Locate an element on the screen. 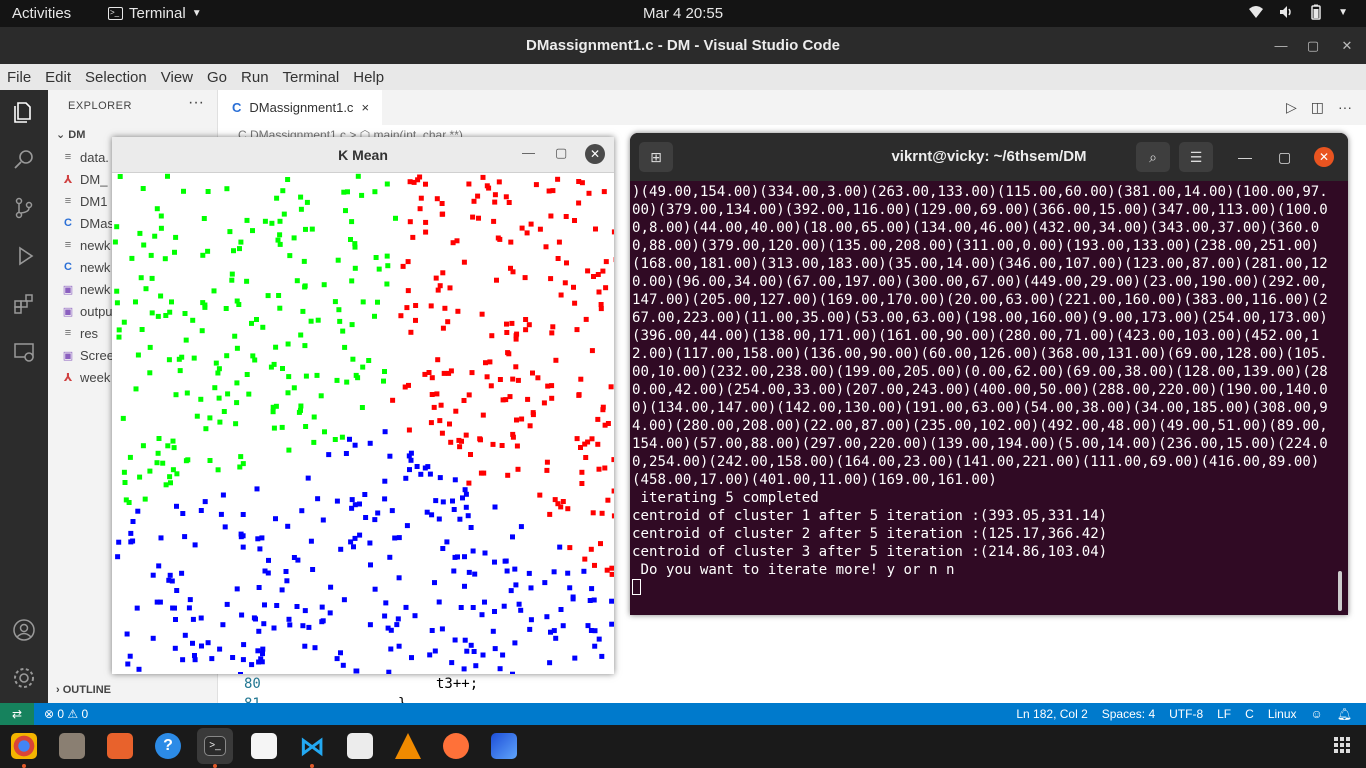 Image resolution: width=1366 pixels, height=768 pixels. language-mode: C is located at coordinates (1249, 714).